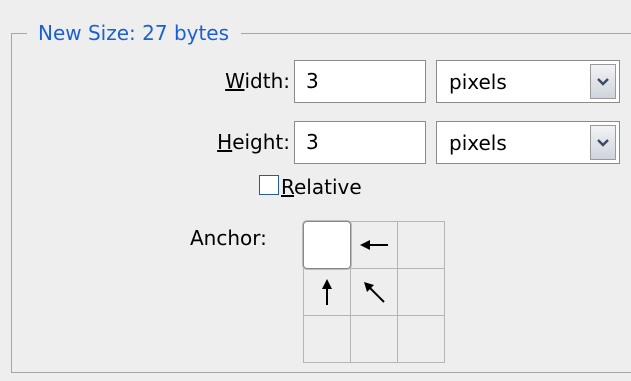  What do you see at coordinates (421, 339) in the screenshot?
I see `anchor-cell-bottom-right` at bounding box center [421, 339].